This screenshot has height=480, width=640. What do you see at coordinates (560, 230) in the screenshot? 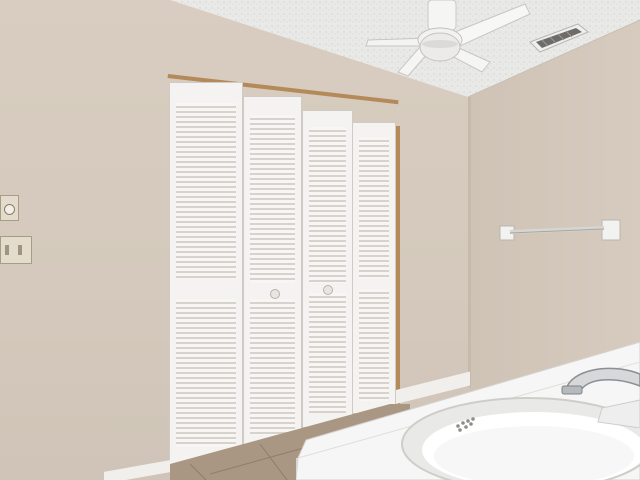
I see `towel-bar-icon` at bounding box center [560, 230].